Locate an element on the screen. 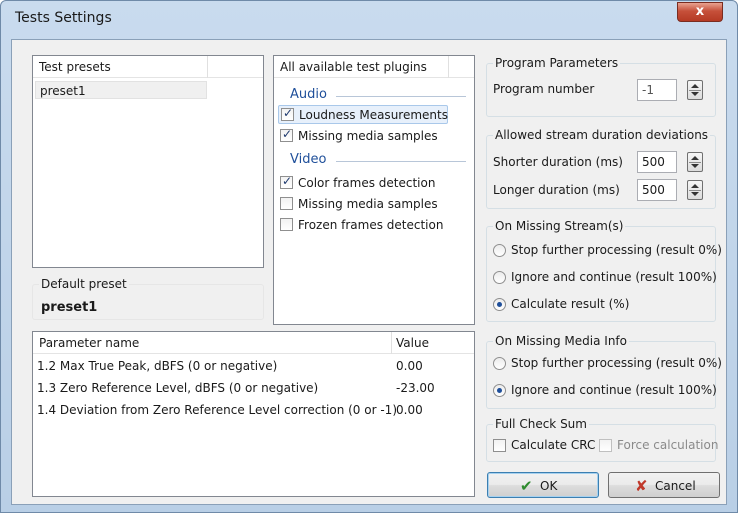  calculate-result-radio is located at coordinates (499, 304).